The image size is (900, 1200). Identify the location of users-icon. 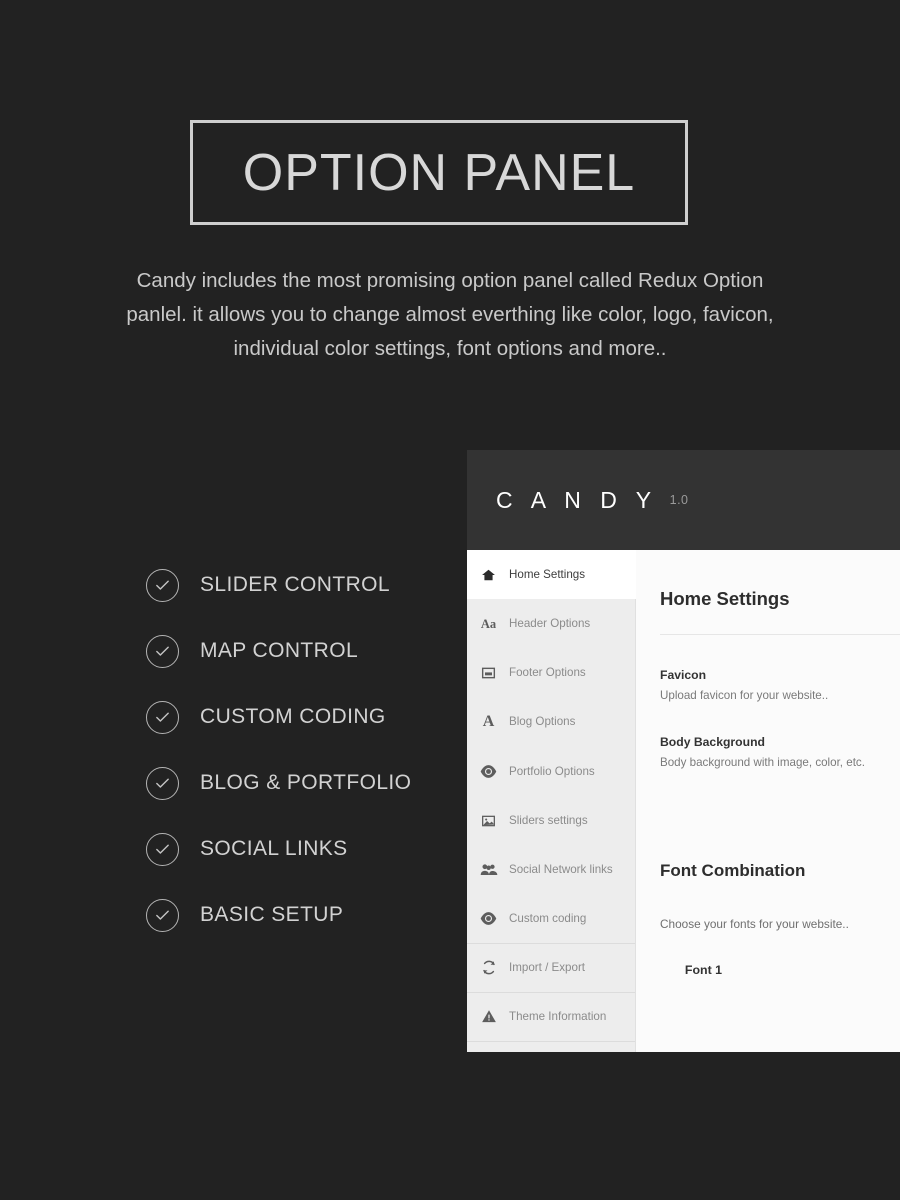
(488, 870).